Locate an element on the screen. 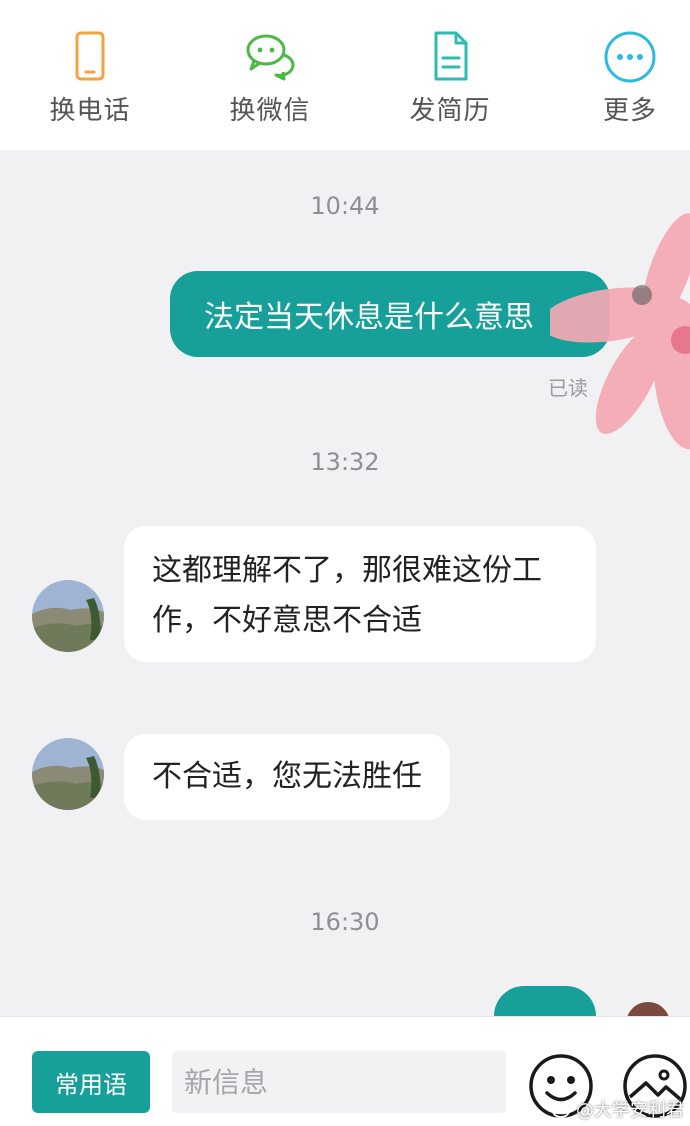  message-text: 不合适，您无法胜任 is located at coordinates (287, 776).